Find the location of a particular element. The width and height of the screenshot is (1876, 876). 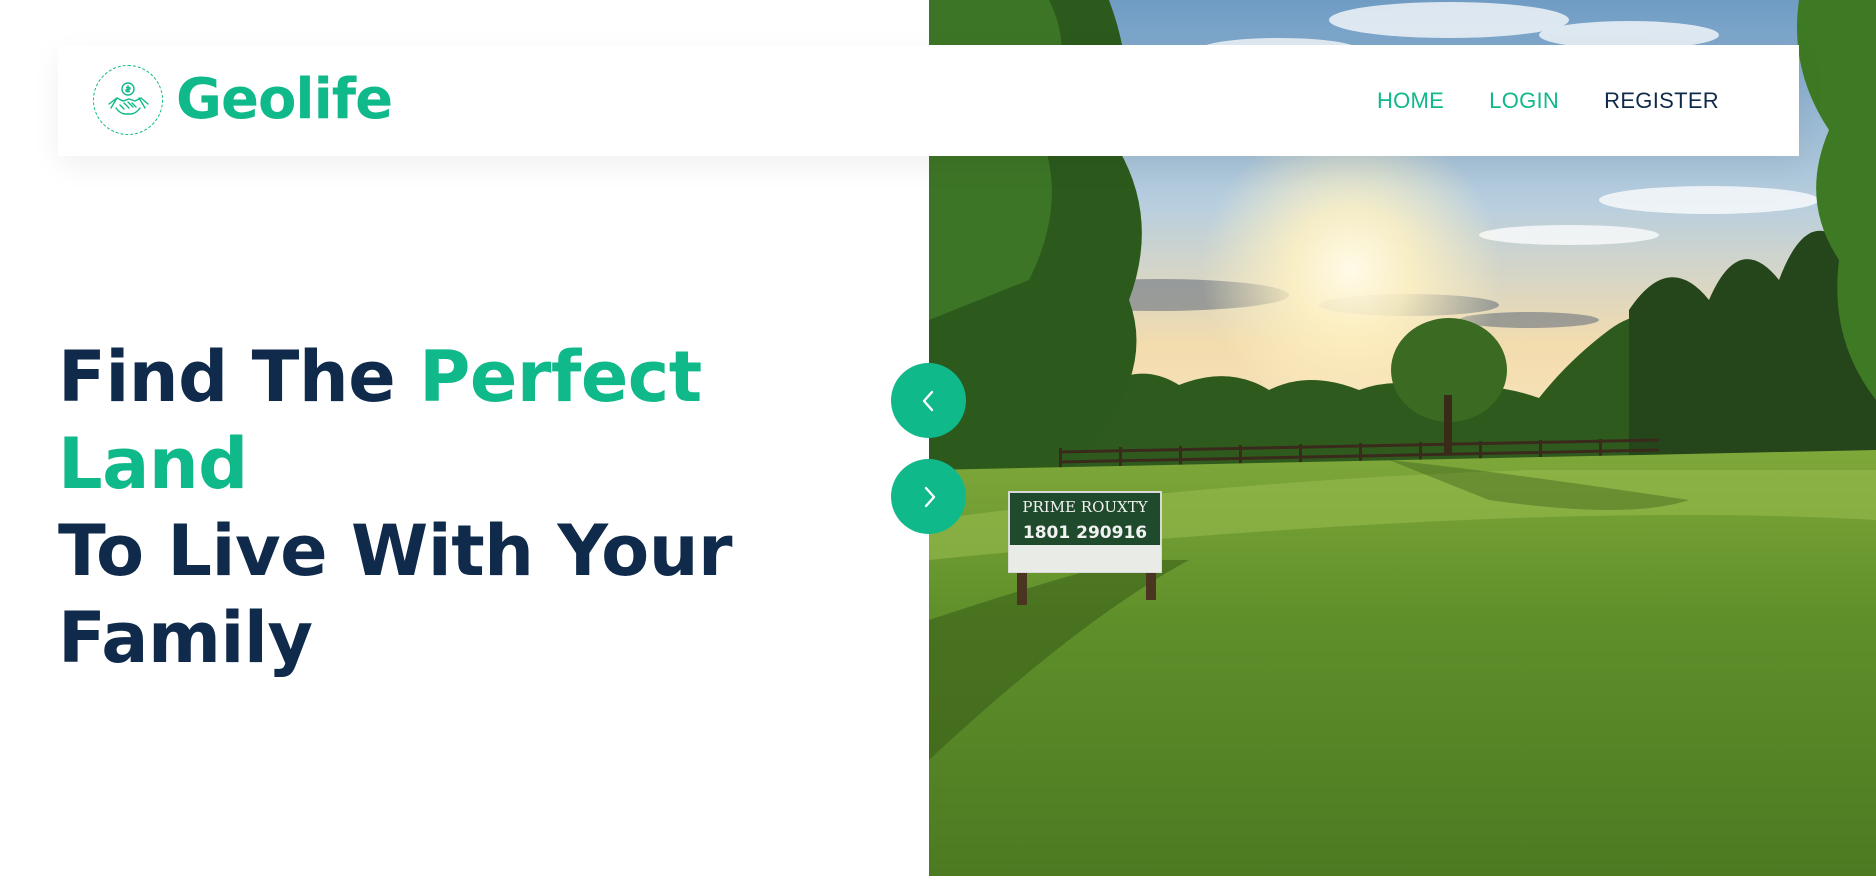

slider-prev-button is located at coordinates (928, 400).